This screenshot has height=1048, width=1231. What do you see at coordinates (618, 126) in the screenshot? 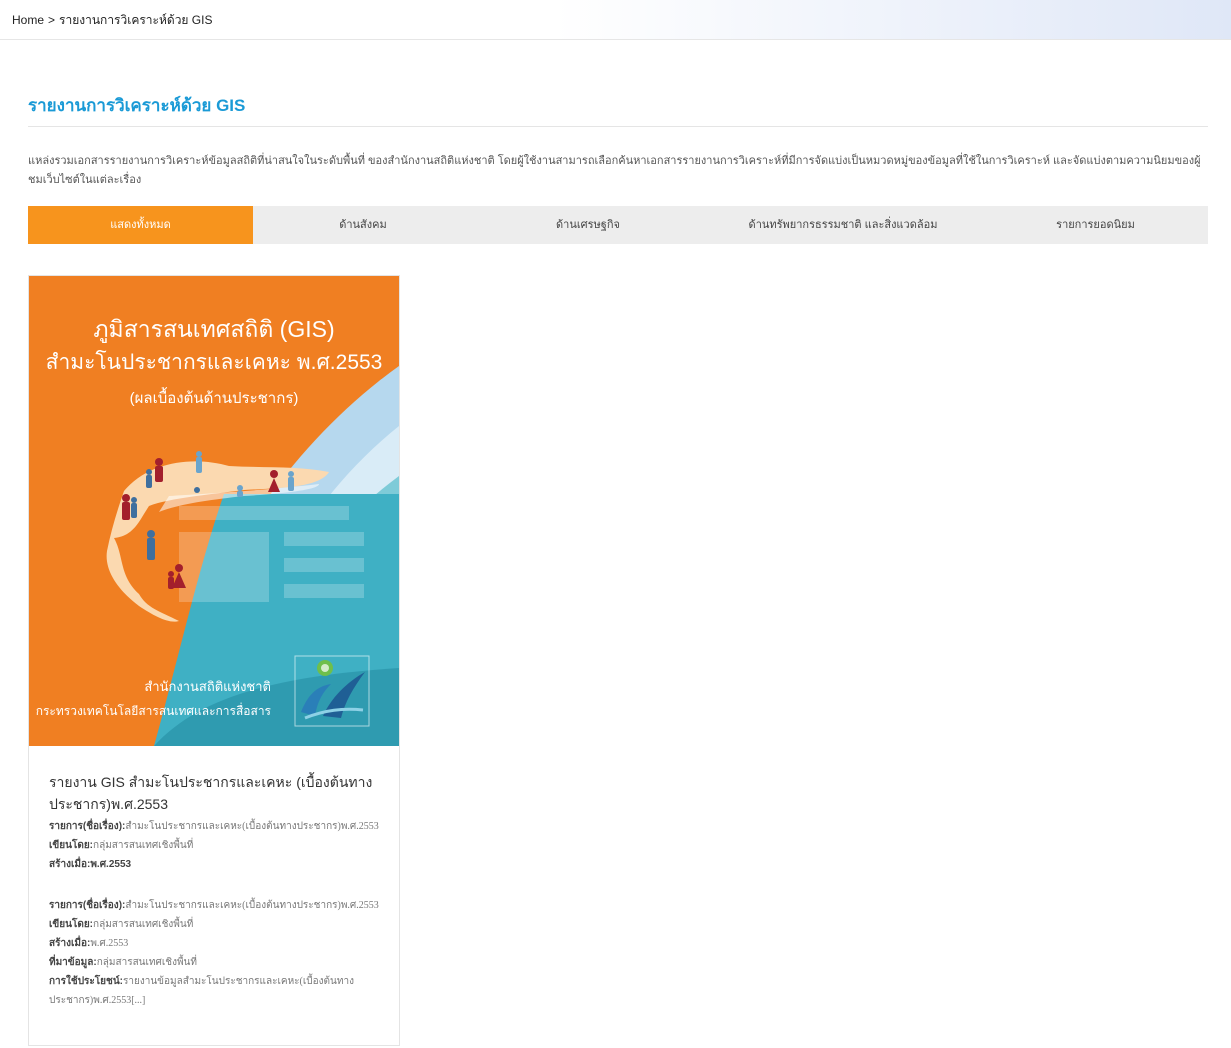
I see `title-divider` at bounding box center [618, 126].